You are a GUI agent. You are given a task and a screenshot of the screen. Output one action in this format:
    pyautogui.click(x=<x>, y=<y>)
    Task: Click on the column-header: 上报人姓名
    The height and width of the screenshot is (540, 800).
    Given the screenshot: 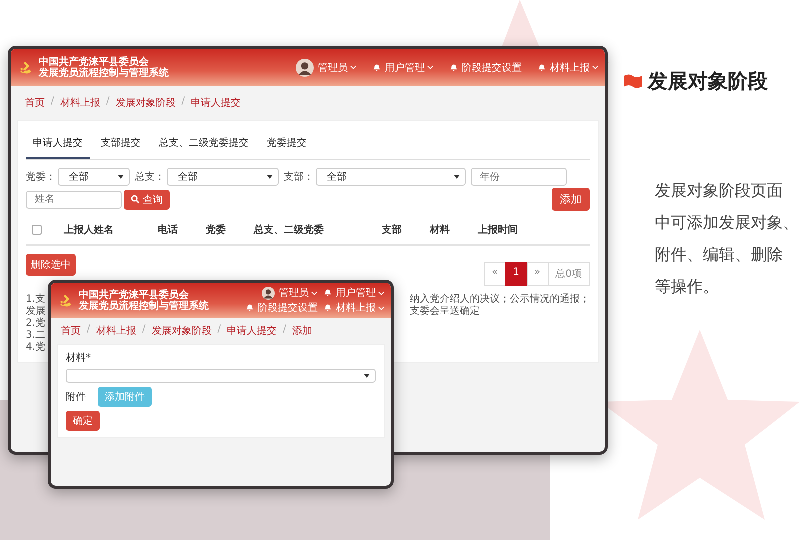 What is the action you would take?
    pyautogui.click(x=89, y=230)
    